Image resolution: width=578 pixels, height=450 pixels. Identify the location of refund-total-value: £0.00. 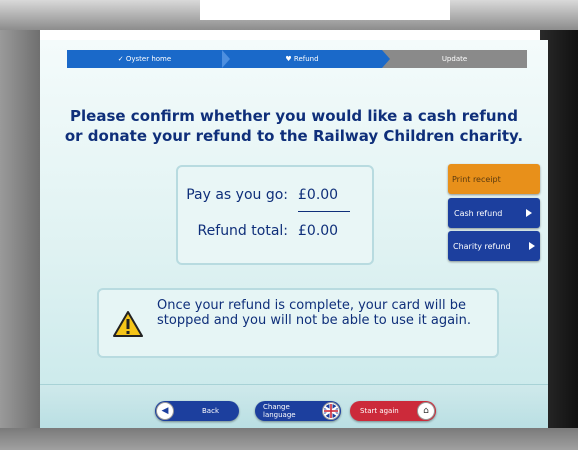
(318, 231).